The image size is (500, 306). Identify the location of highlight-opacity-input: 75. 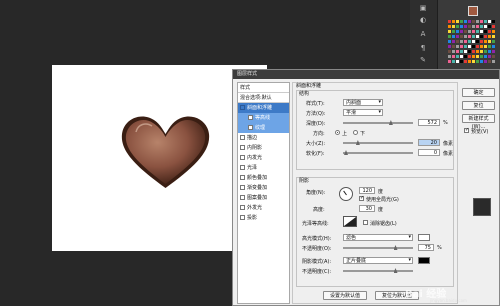
(426, 247).